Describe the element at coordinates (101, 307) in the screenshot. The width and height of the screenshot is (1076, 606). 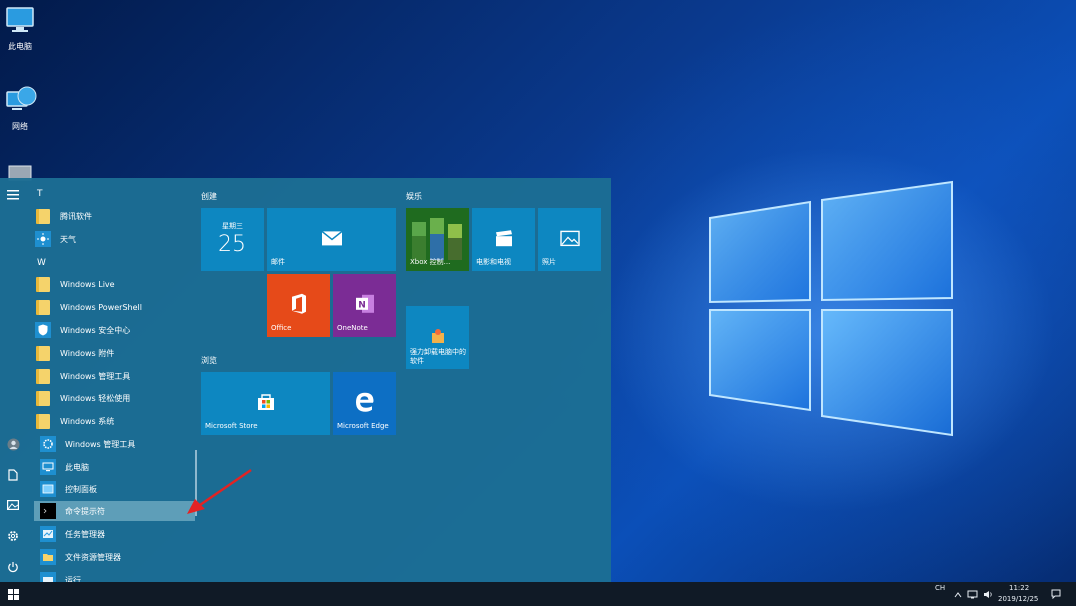
I see `app-label: Windows PowerShell` at that location.